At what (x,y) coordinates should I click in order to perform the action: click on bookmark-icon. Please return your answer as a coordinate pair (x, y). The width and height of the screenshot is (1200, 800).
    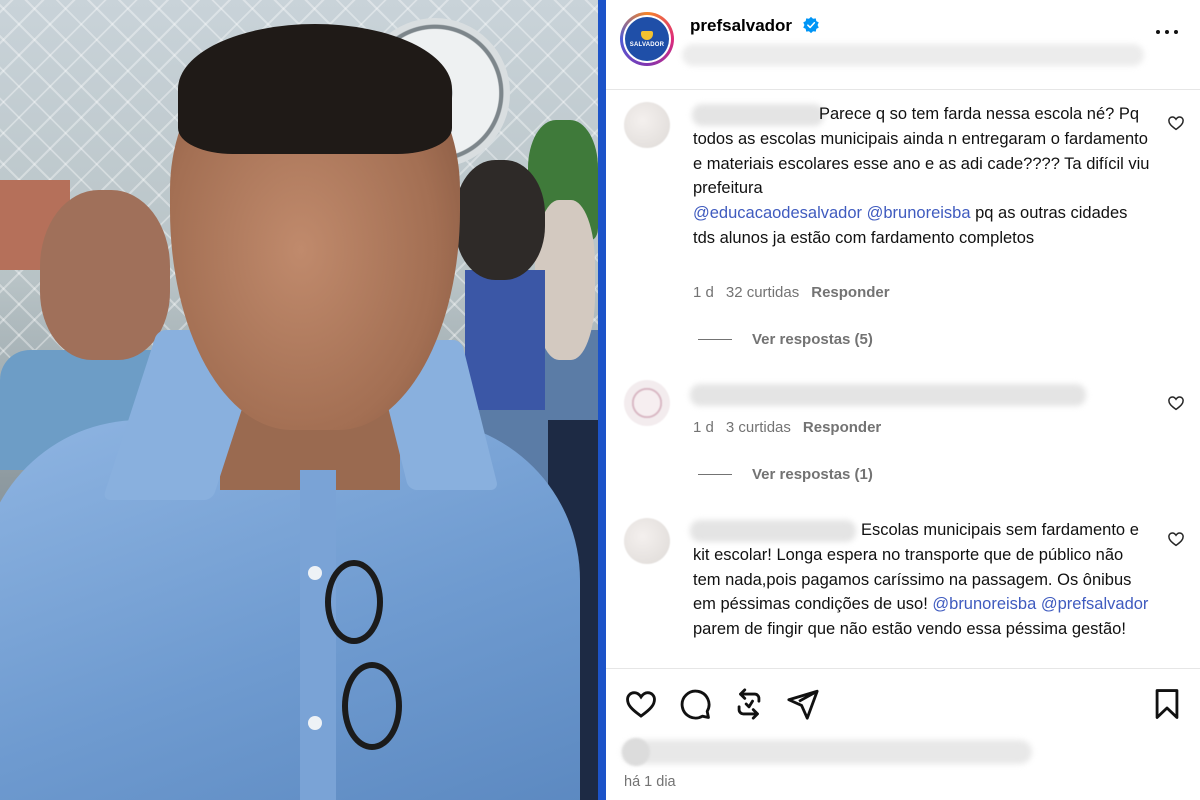
    Looking at the image, I should click on (1167, 704).